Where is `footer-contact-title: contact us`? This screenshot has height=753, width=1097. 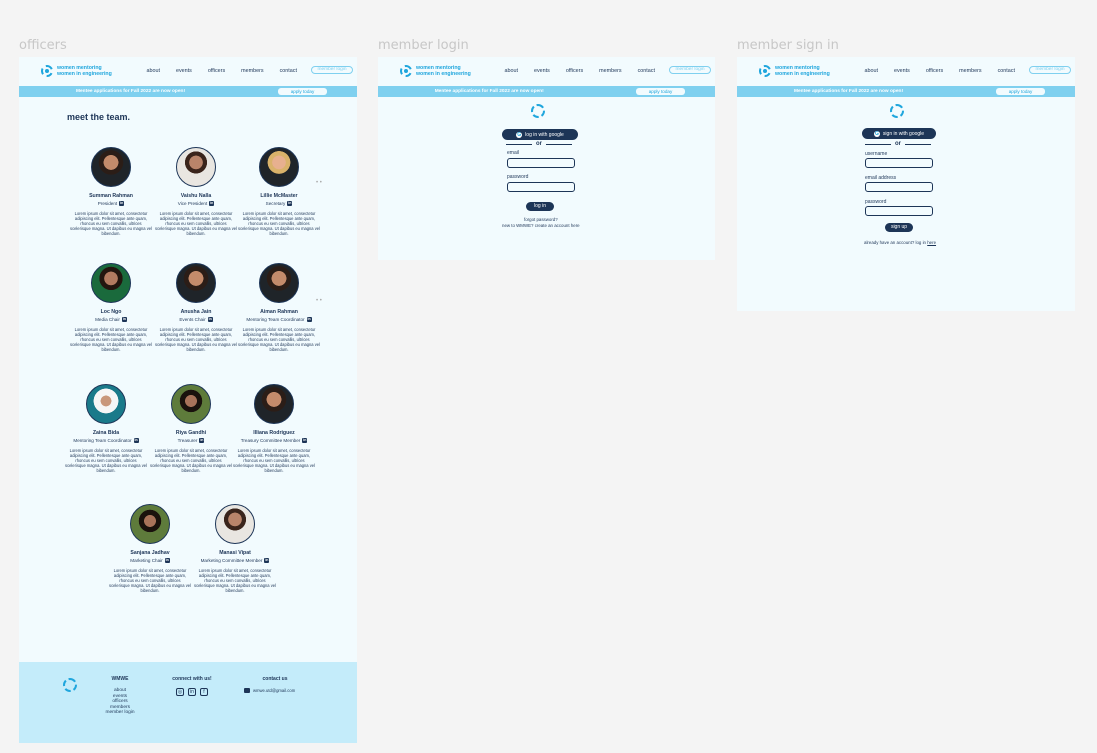 footer-contact-title: contact us is located at coordinates (275, 679).